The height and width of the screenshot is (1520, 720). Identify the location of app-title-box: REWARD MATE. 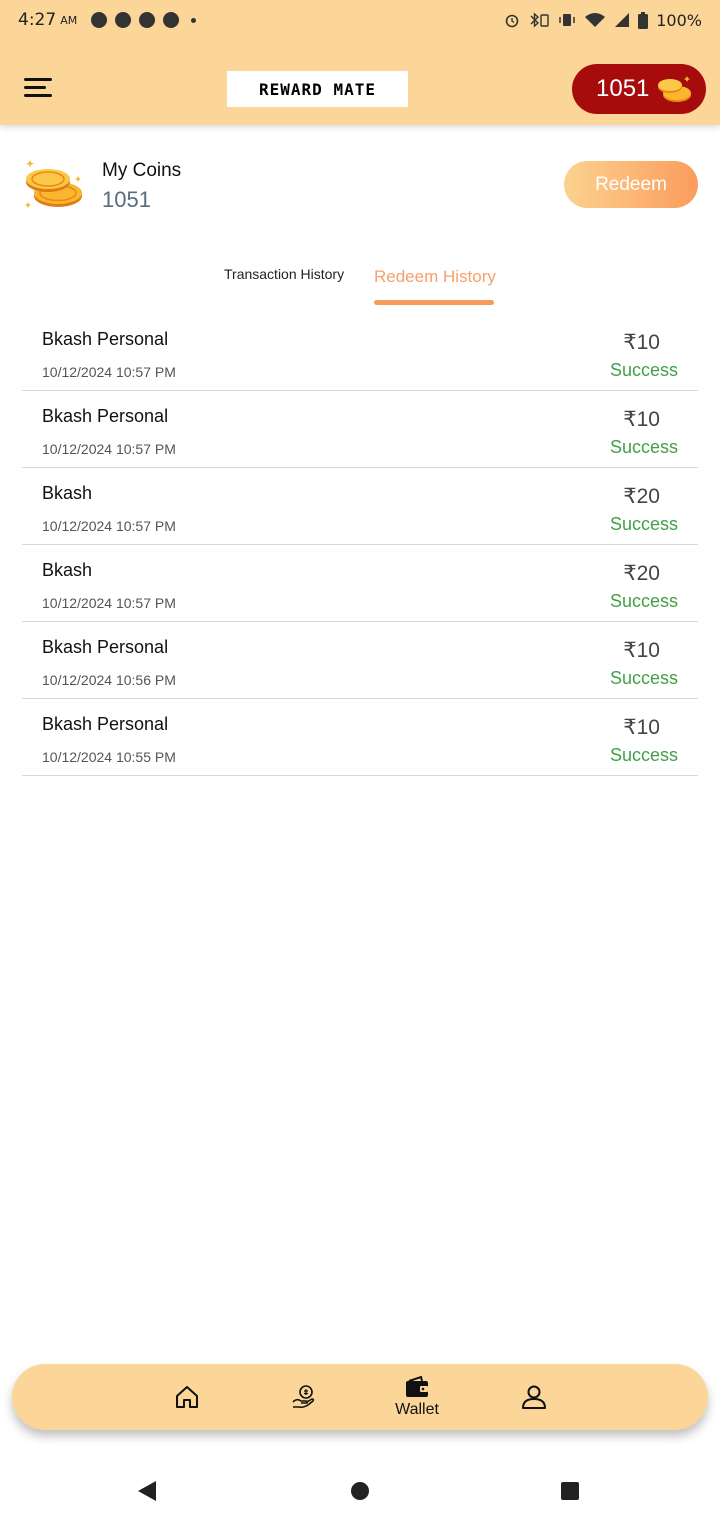
(317, 89).